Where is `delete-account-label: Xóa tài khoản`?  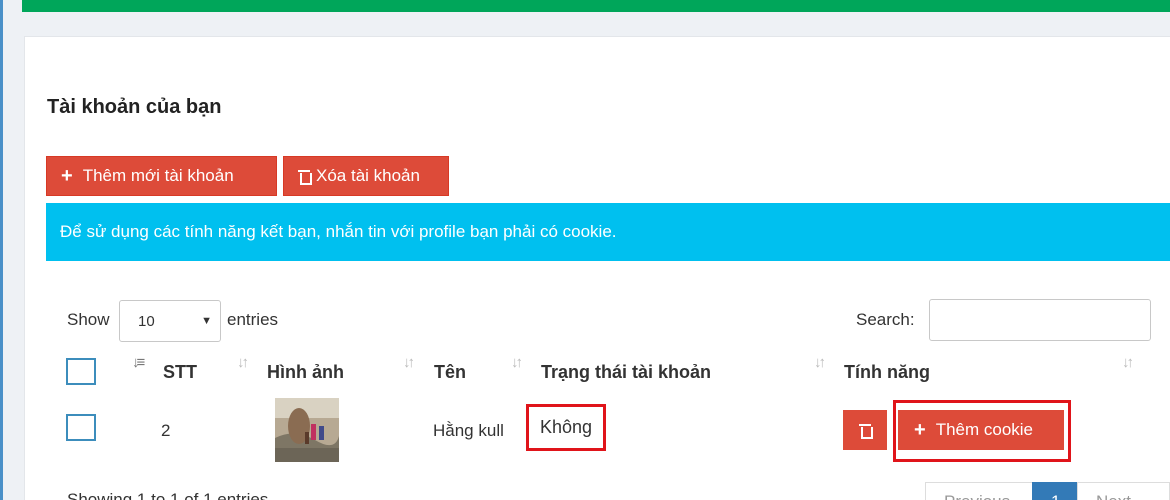
delete-account-label: Xóa tài khoản is located at coordinates (368, 175).